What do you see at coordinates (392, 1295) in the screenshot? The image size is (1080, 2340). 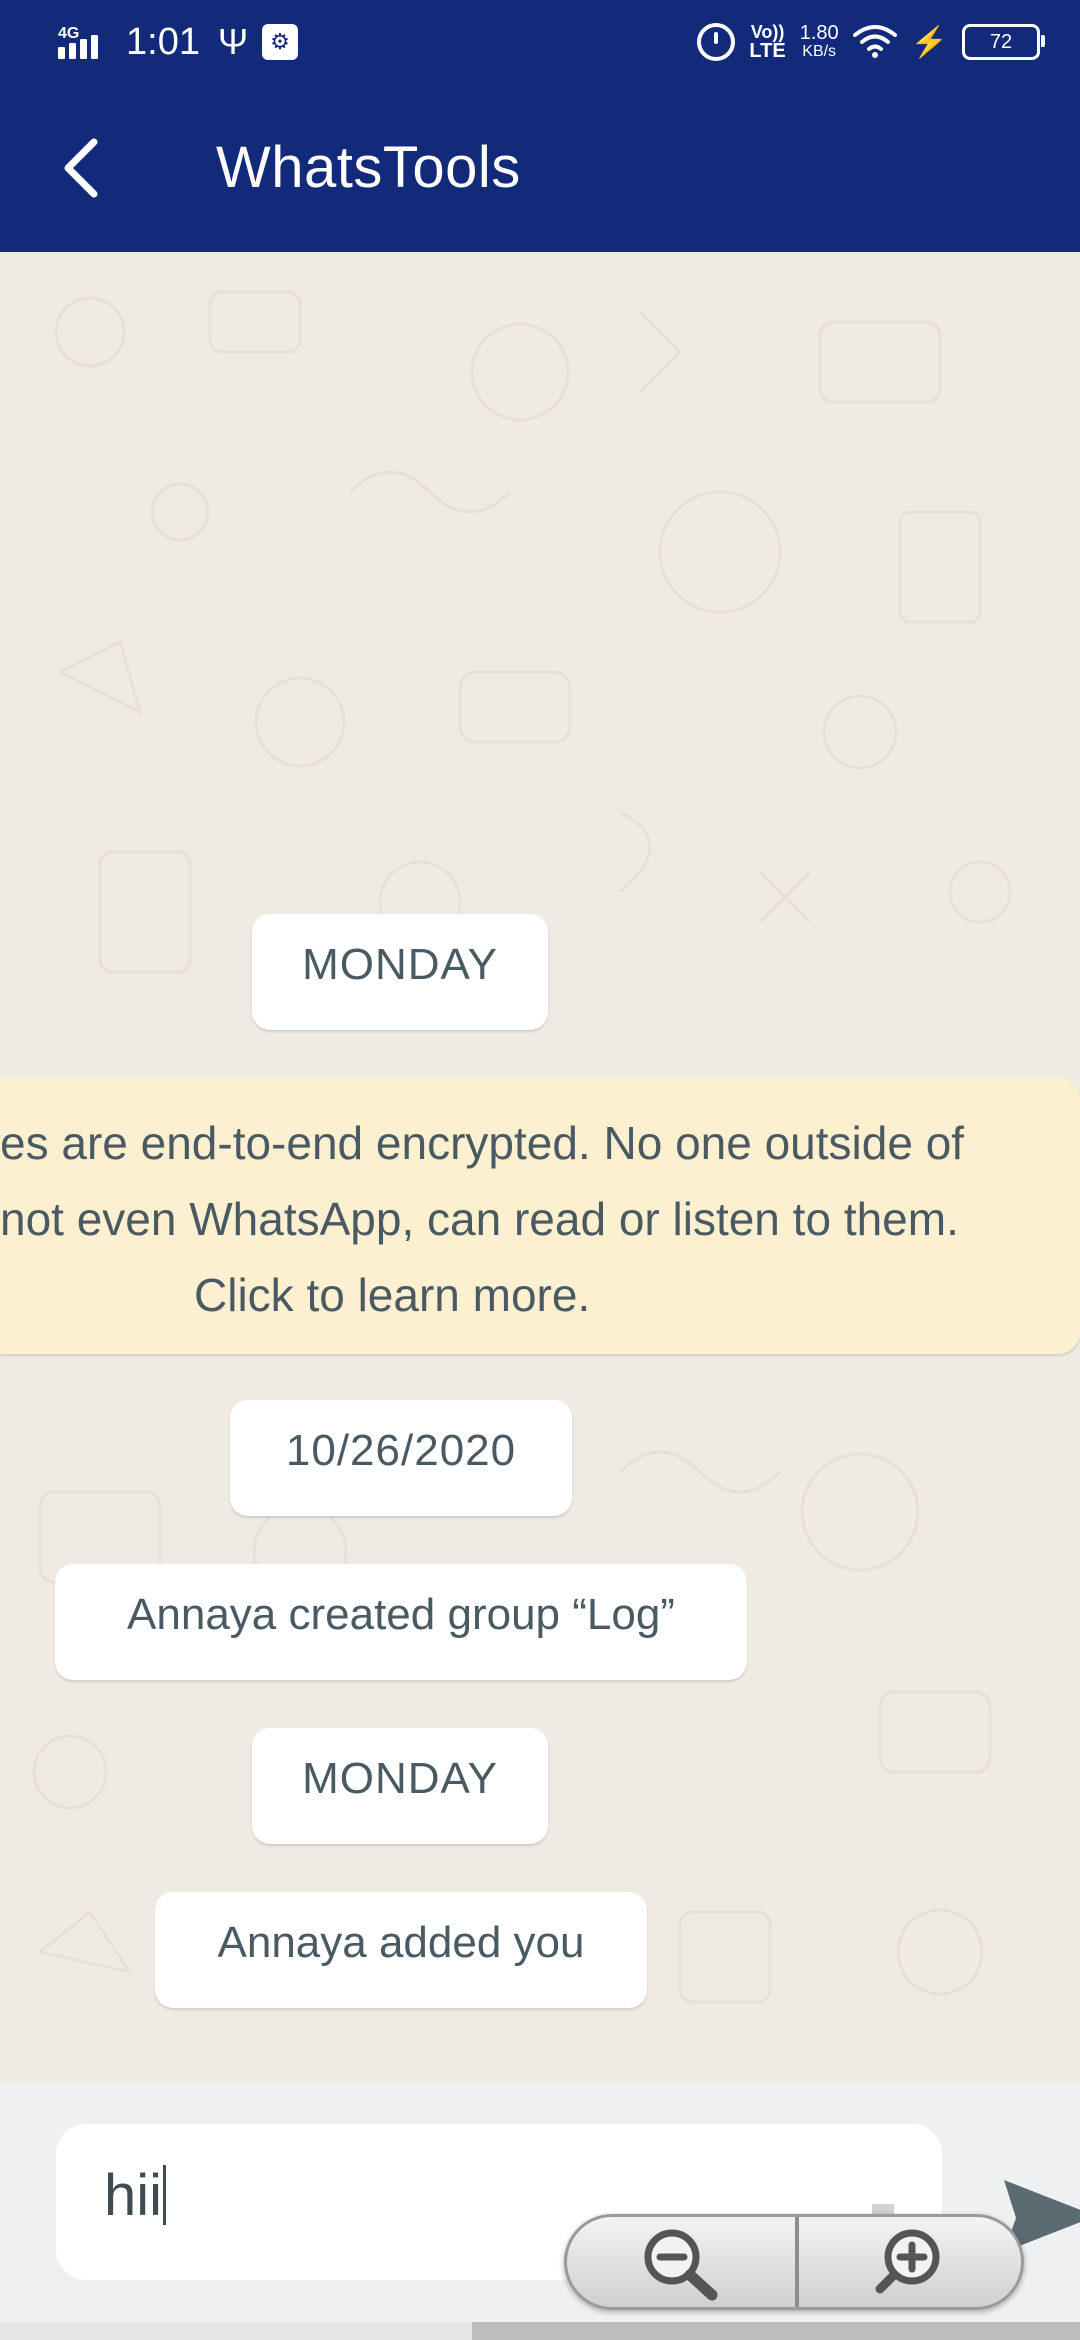 I see `encryption-learn-more: Click to learn more.` at bounding box center [392, 1295].